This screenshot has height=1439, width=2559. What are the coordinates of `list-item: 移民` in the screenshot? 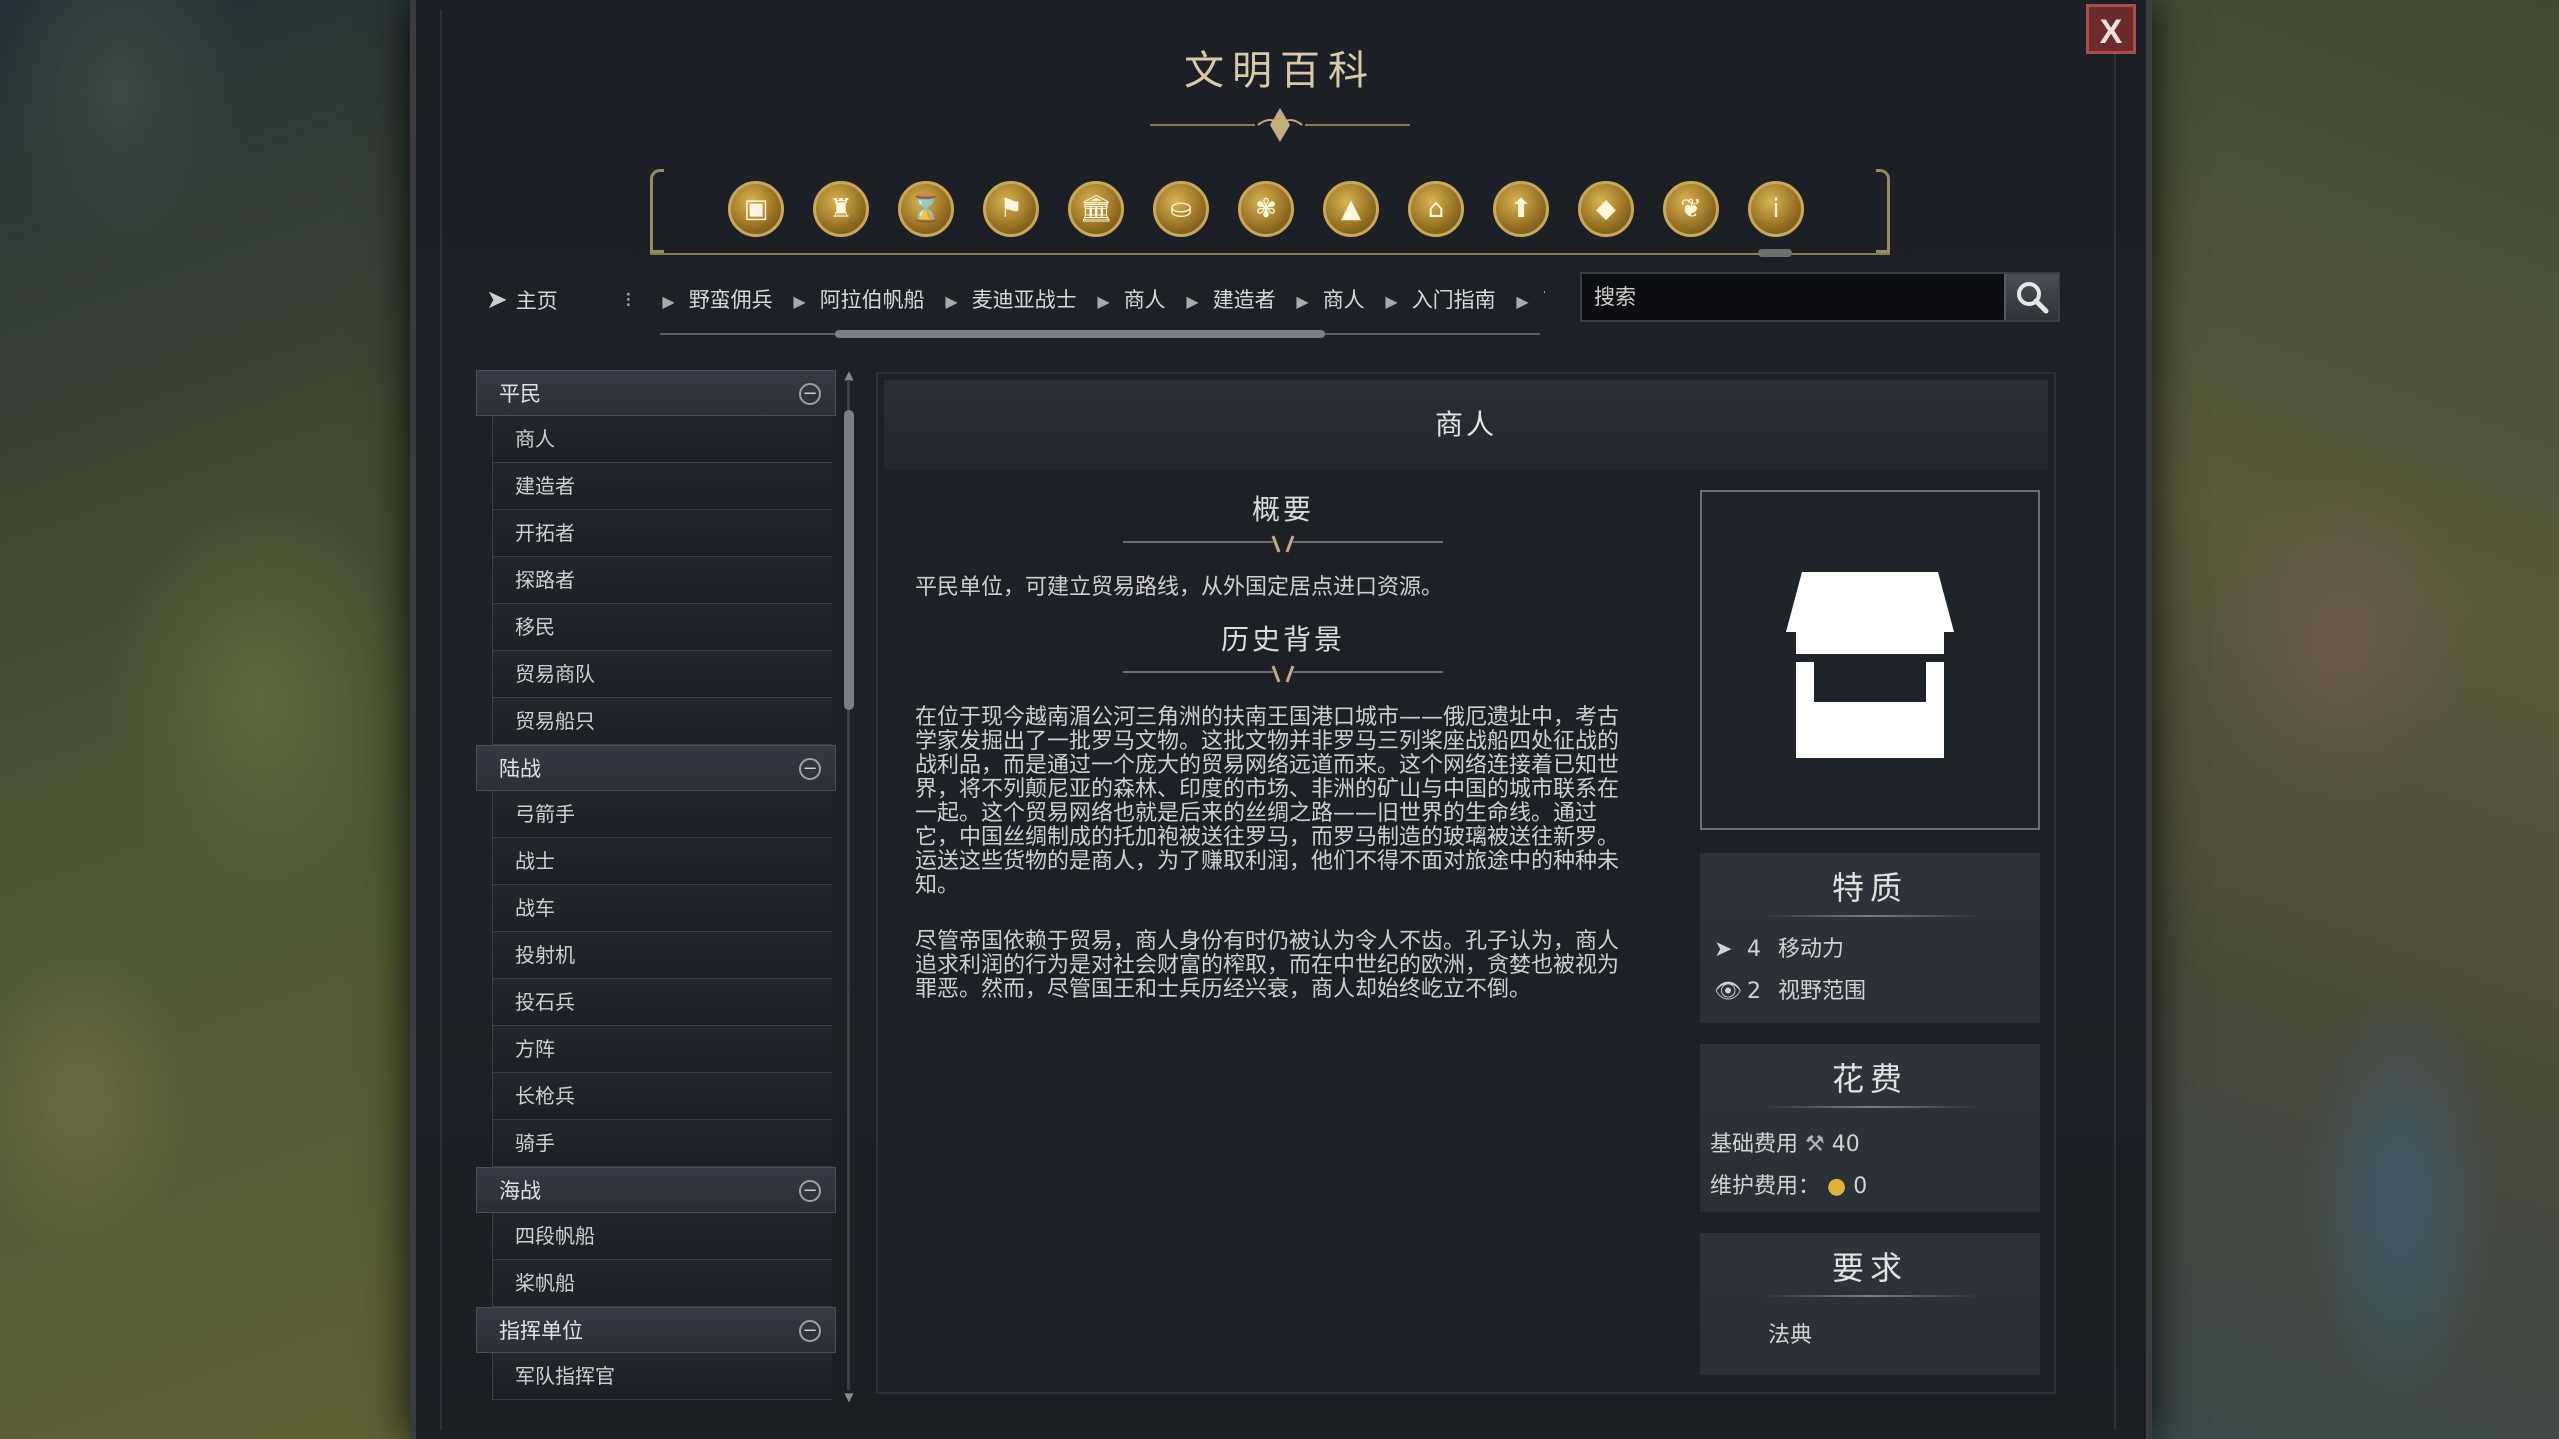 It's located at (662, 627).